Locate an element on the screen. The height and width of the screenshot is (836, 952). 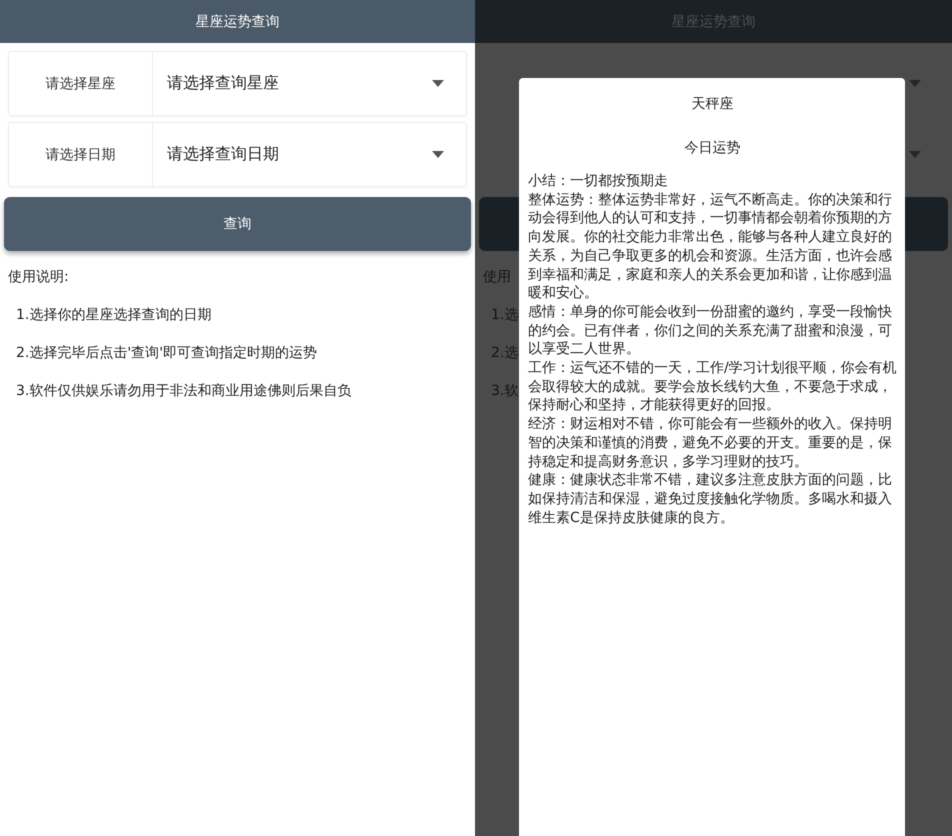
query-button: 查询 is located at coordinates (237, 224).